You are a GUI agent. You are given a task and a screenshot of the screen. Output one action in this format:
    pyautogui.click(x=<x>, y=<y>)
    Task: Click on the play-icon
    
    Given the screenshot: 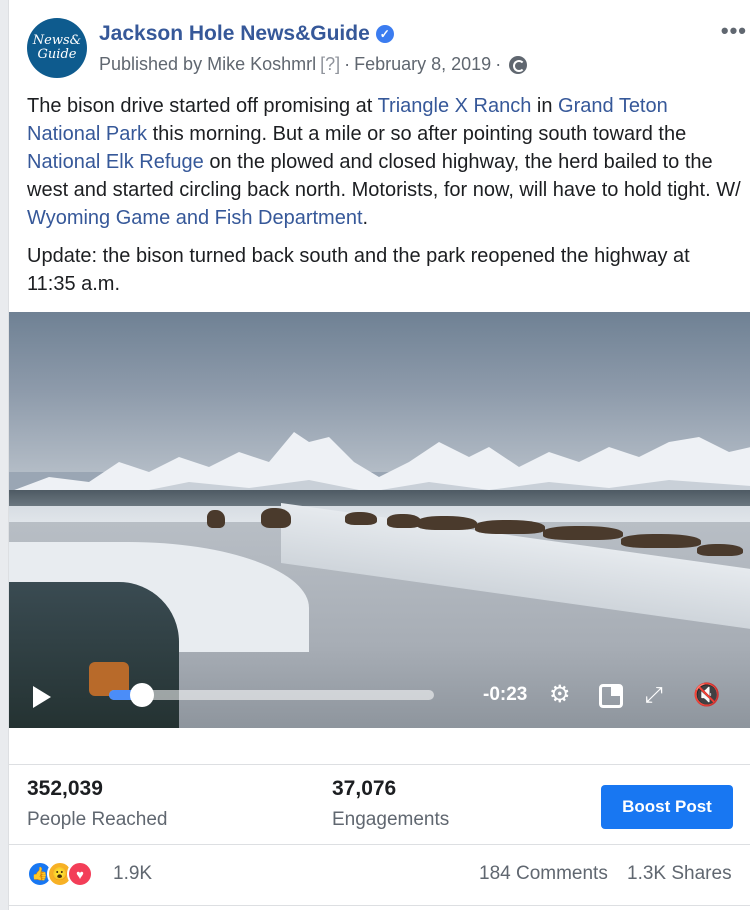 What is the action you would take?
    pyautogui.click(x=42, y=697)
    